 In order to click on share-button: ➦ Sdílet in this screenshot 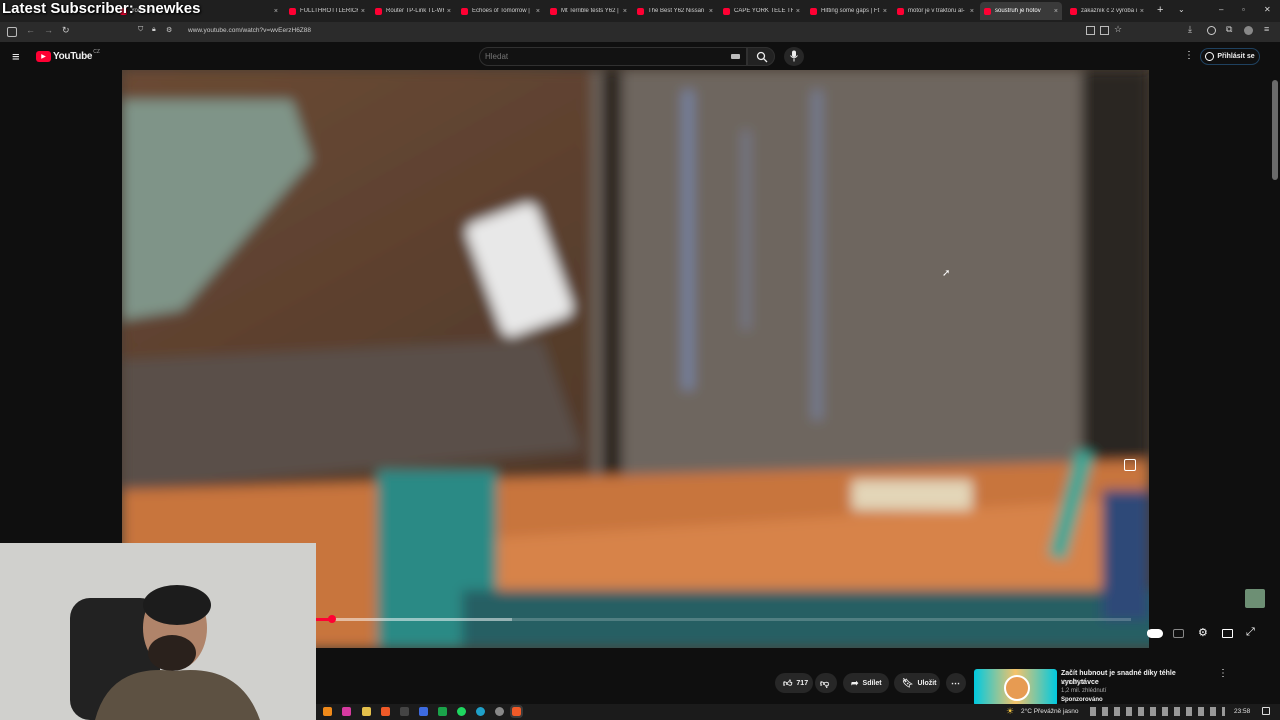, I will do `click(866, 683)`.